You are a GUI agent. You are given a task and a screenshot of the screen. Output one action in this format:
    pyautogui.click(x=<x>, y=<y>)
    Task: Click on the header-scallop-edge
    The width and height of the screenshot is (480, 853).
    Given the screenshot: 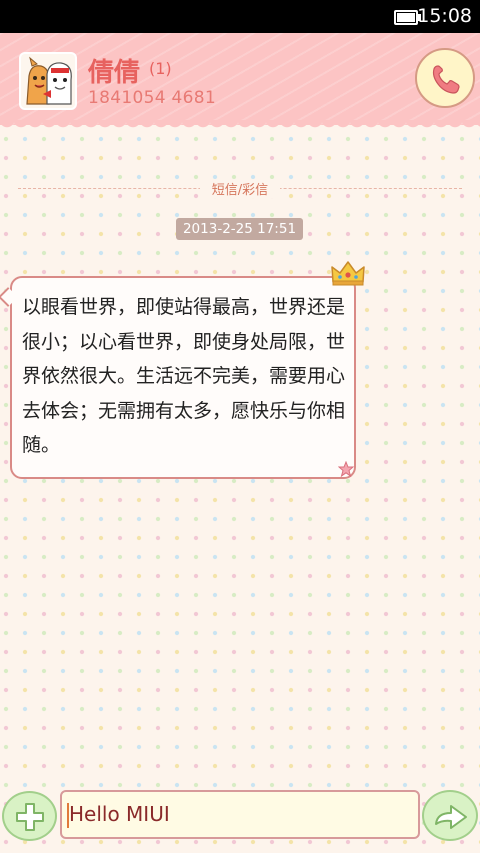 What is the action you would take?
    pyautogui.click(x=240, y=127)
    